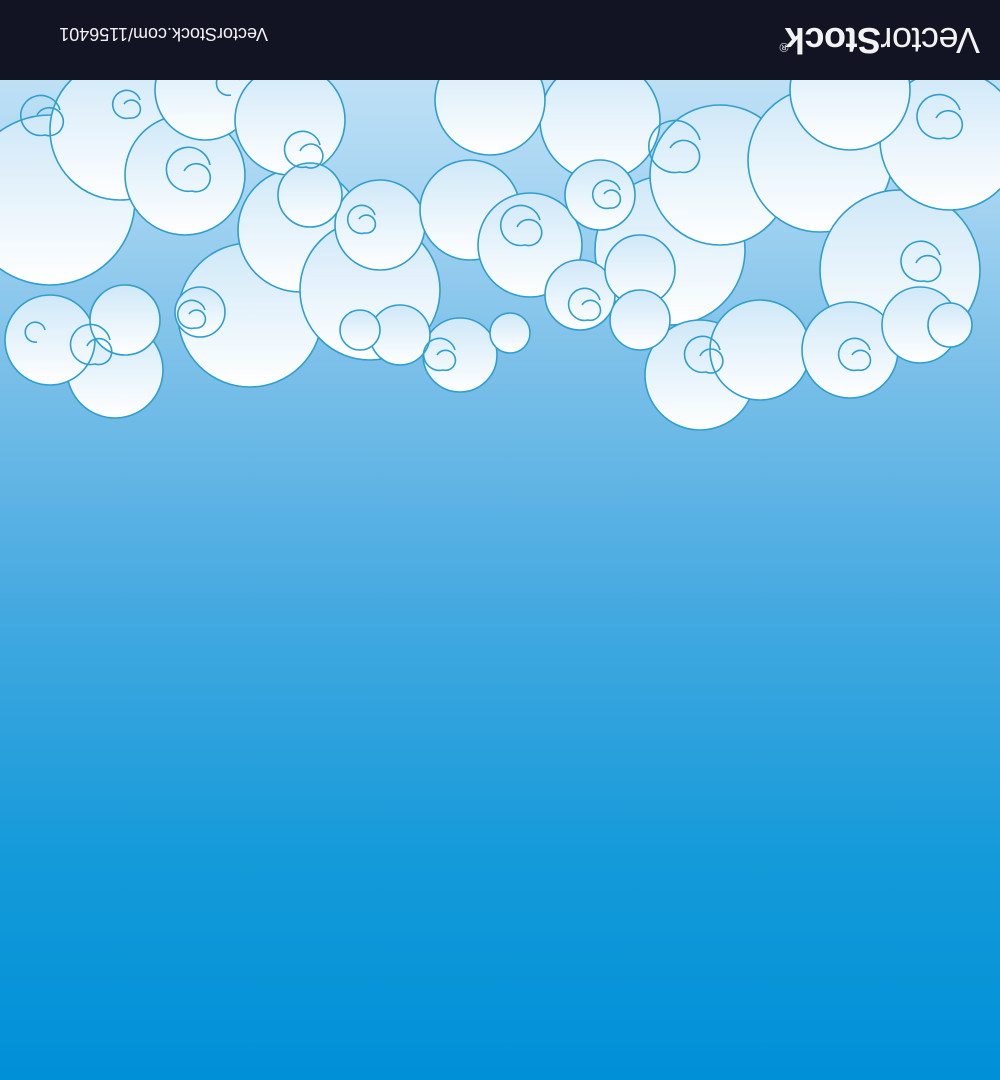 This screenshot has height=1080, width=1000. I want to click on cloud-front-right, so click(791, 358).